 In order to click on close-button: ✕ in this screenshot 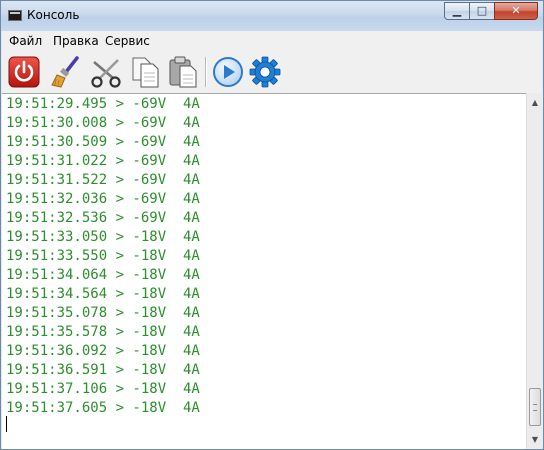, I will do `click(516, 11)`.